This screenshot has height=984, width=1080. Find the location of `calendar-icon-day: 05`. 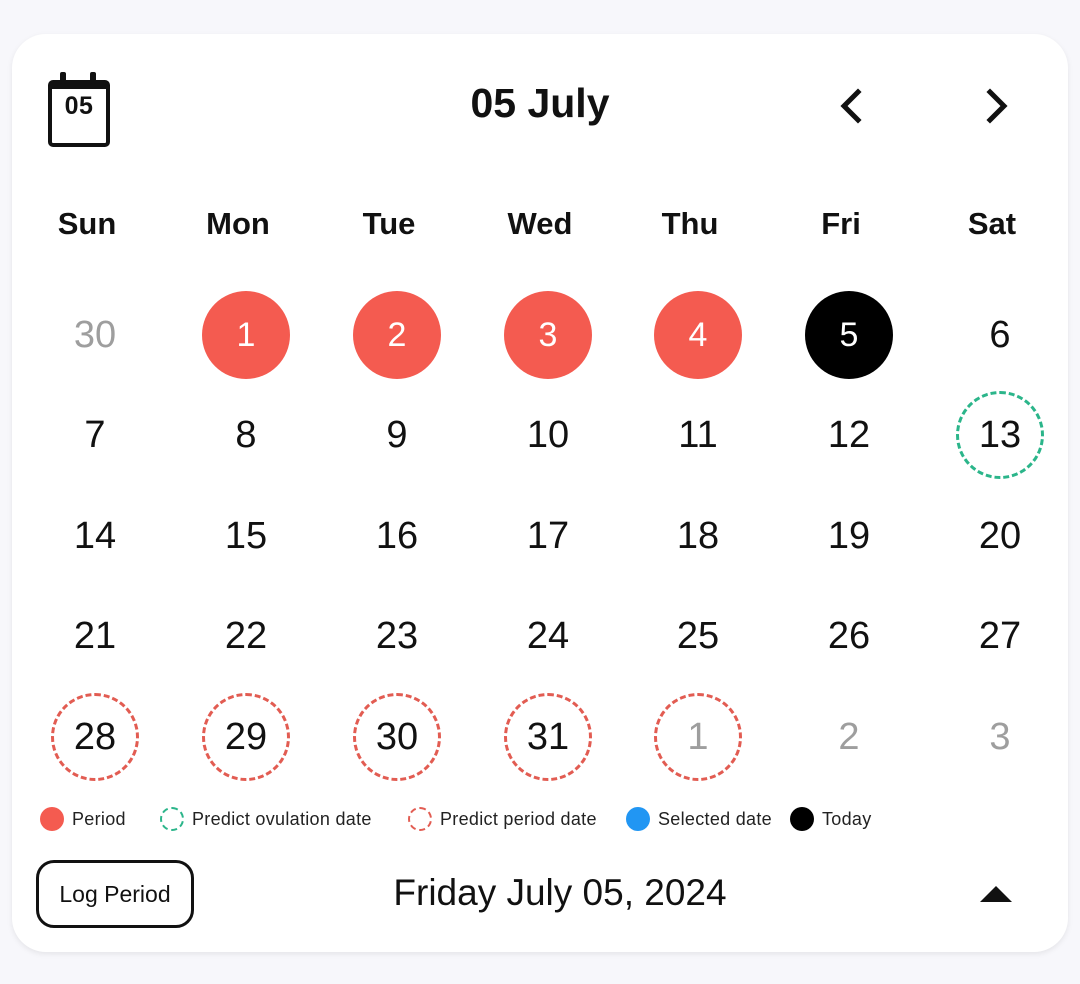

calendar-icon-day: 05 is located at coordinates (79, 106).